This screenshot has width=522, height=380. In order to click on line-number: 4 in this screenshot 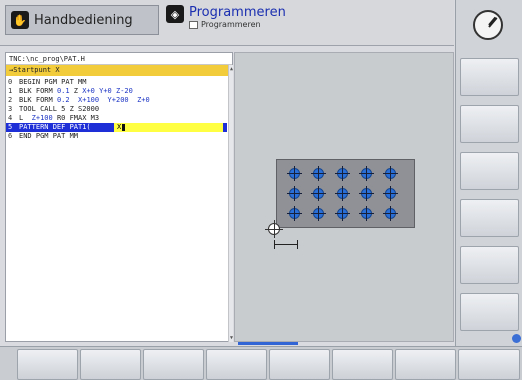, I will do `click(10, 118)`.